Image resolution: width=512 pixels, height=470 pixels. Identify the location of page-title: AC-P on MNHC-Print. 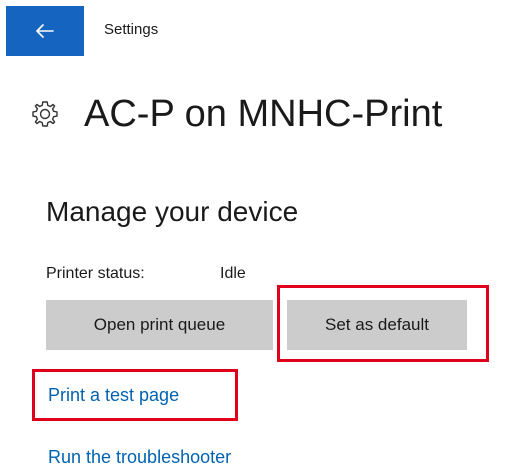
(263, 114).